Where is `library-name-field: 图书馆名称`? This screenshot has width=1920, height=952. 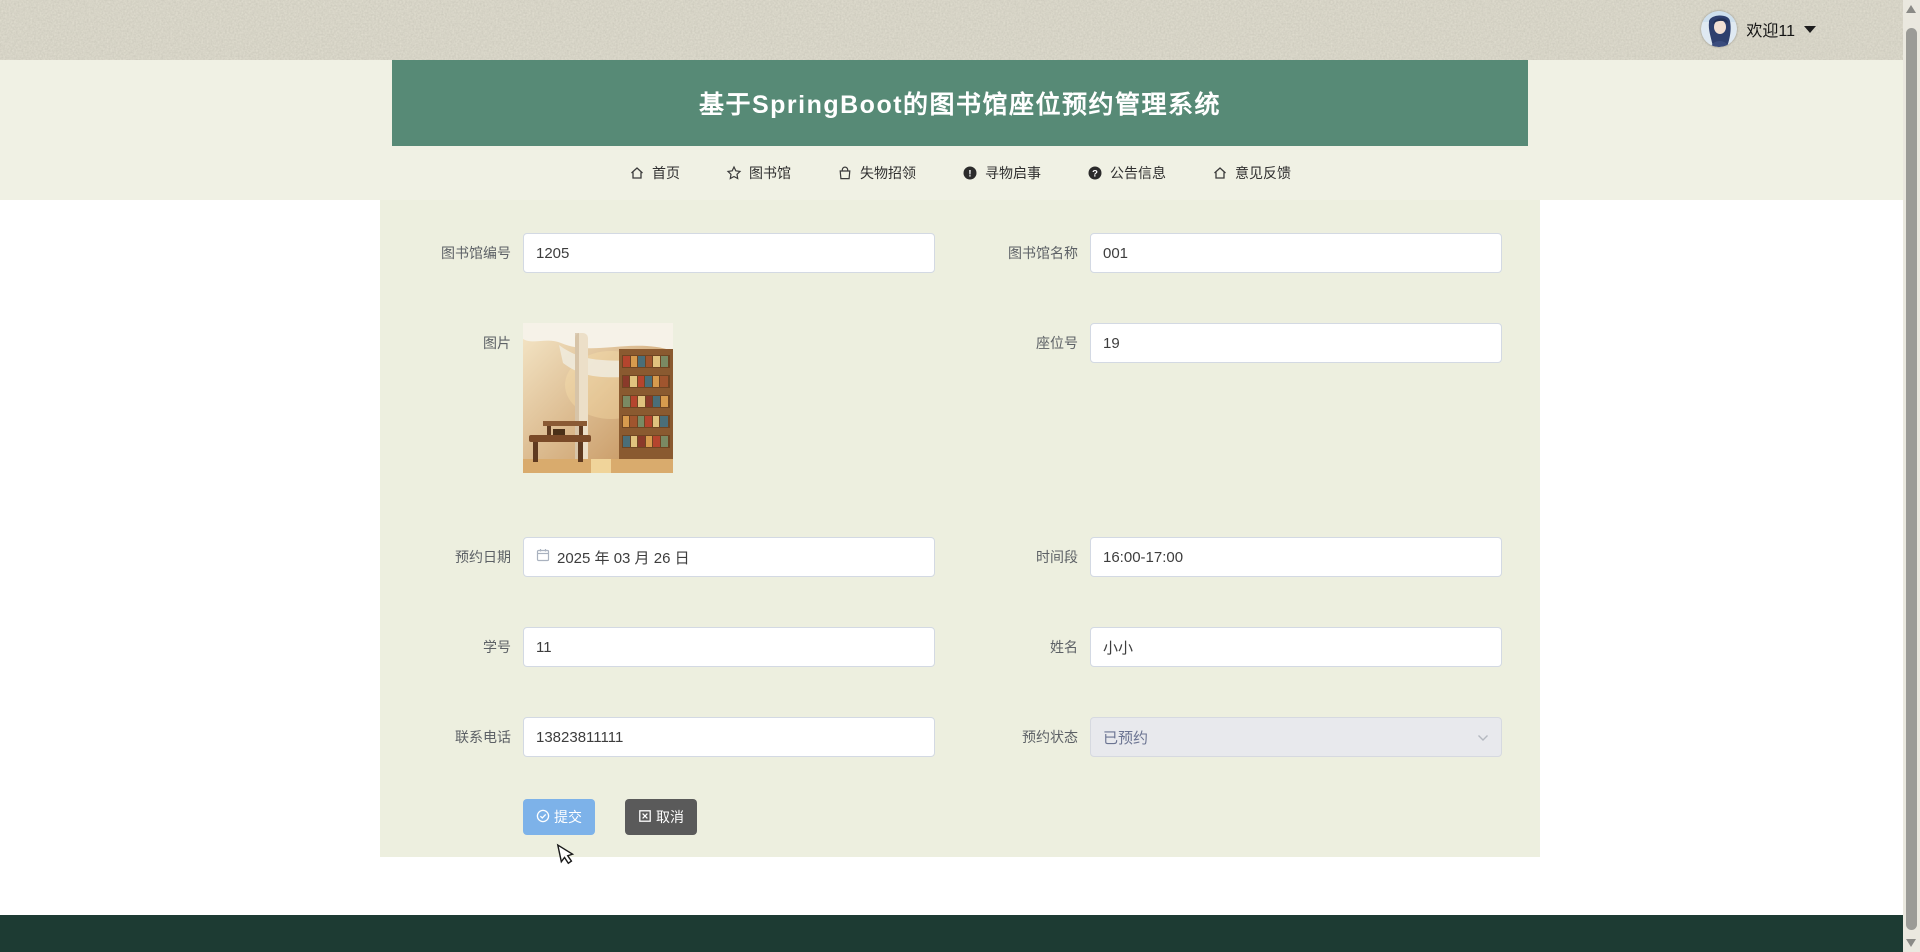 library-name-field: 图书馆名称 is located at coordinates (1250, 253).